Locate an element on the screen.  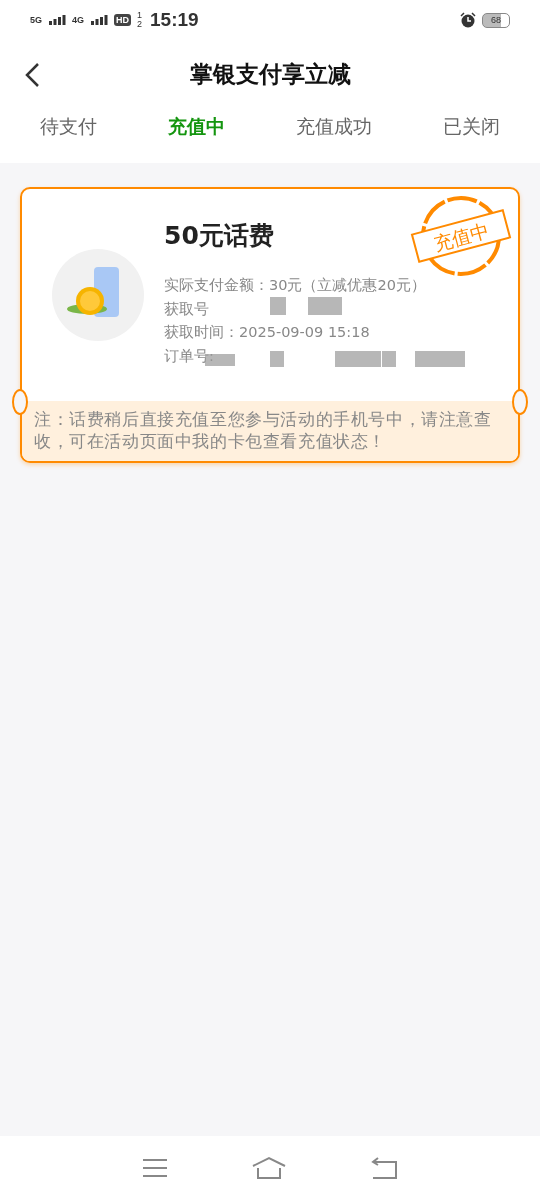
hd-label: HD is located at coordinates (123, 20).